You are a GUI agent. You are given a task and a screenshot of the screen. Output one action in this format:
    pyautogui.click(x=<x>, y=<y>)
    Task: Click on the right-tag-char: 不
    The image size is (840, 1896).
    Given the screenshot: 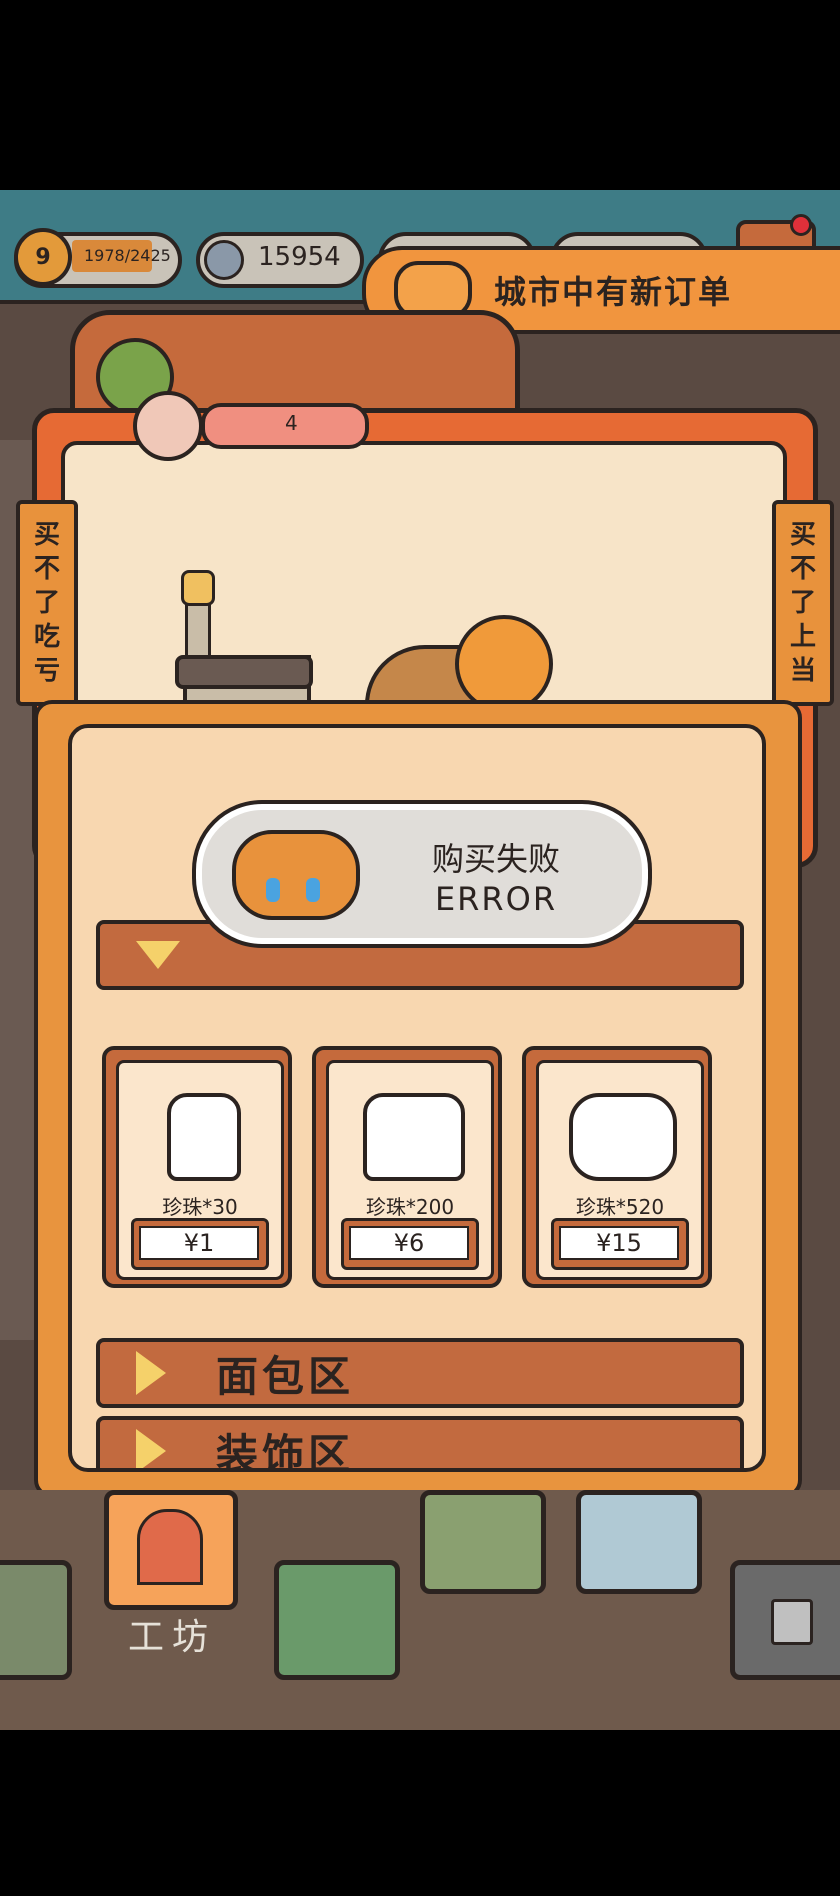 What is the action you would take?
    pyautogui.click(x=802, y=569)
    